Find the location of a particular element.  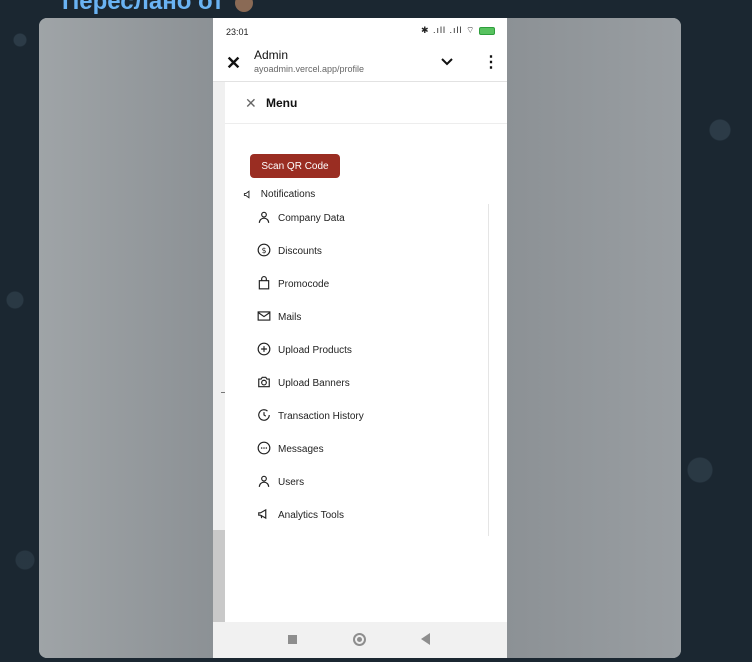

submenu-divider is located at coordinates (488, 370).